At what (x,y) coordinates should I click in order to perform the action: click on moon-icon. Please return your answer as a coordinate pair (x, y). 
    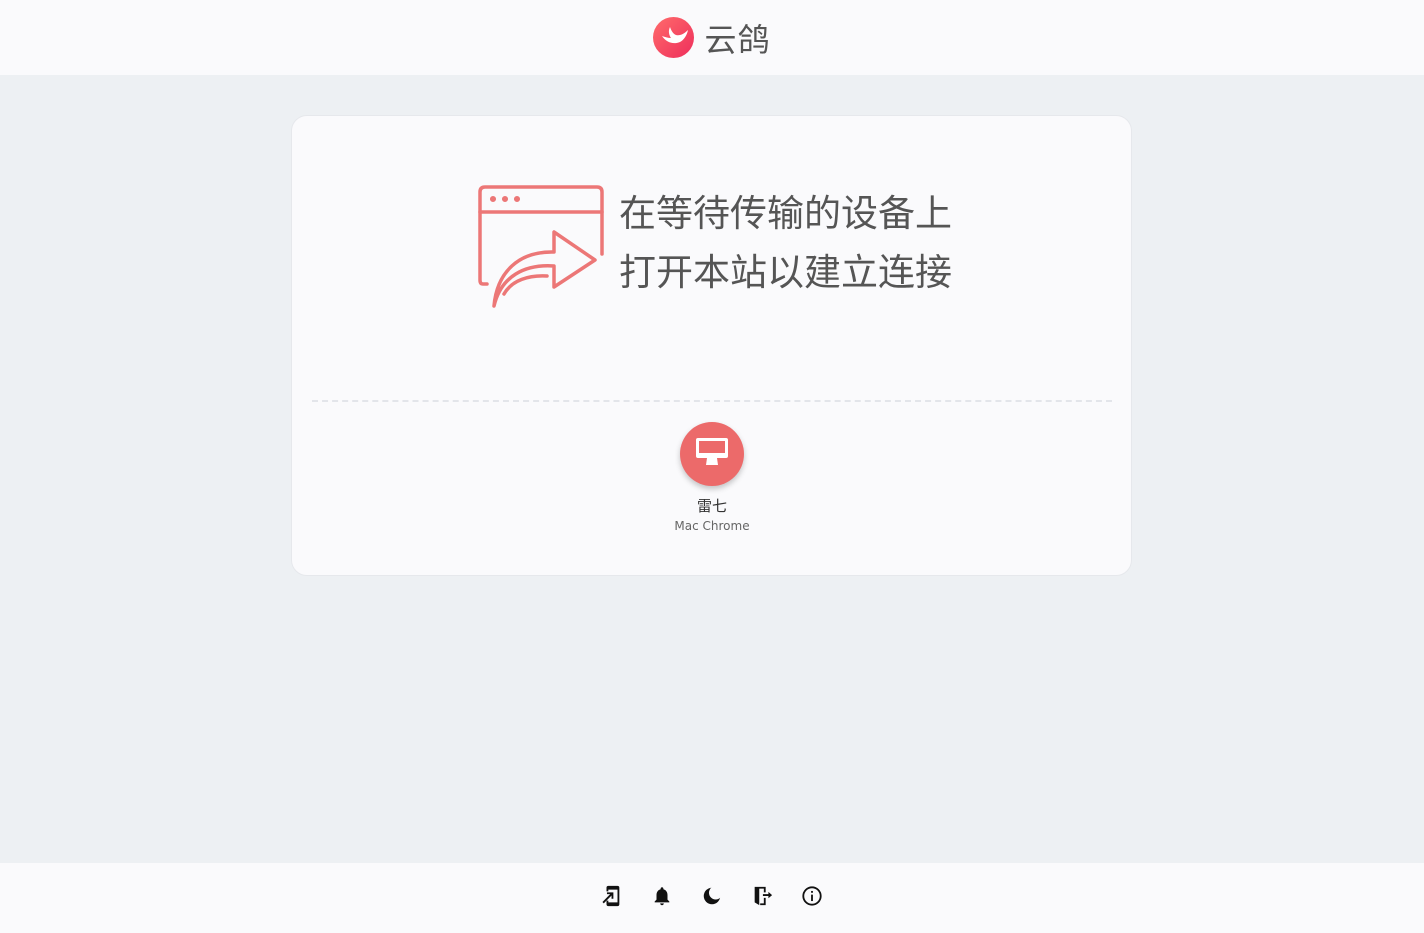
    Looking at the image, I should click on (712, 898).